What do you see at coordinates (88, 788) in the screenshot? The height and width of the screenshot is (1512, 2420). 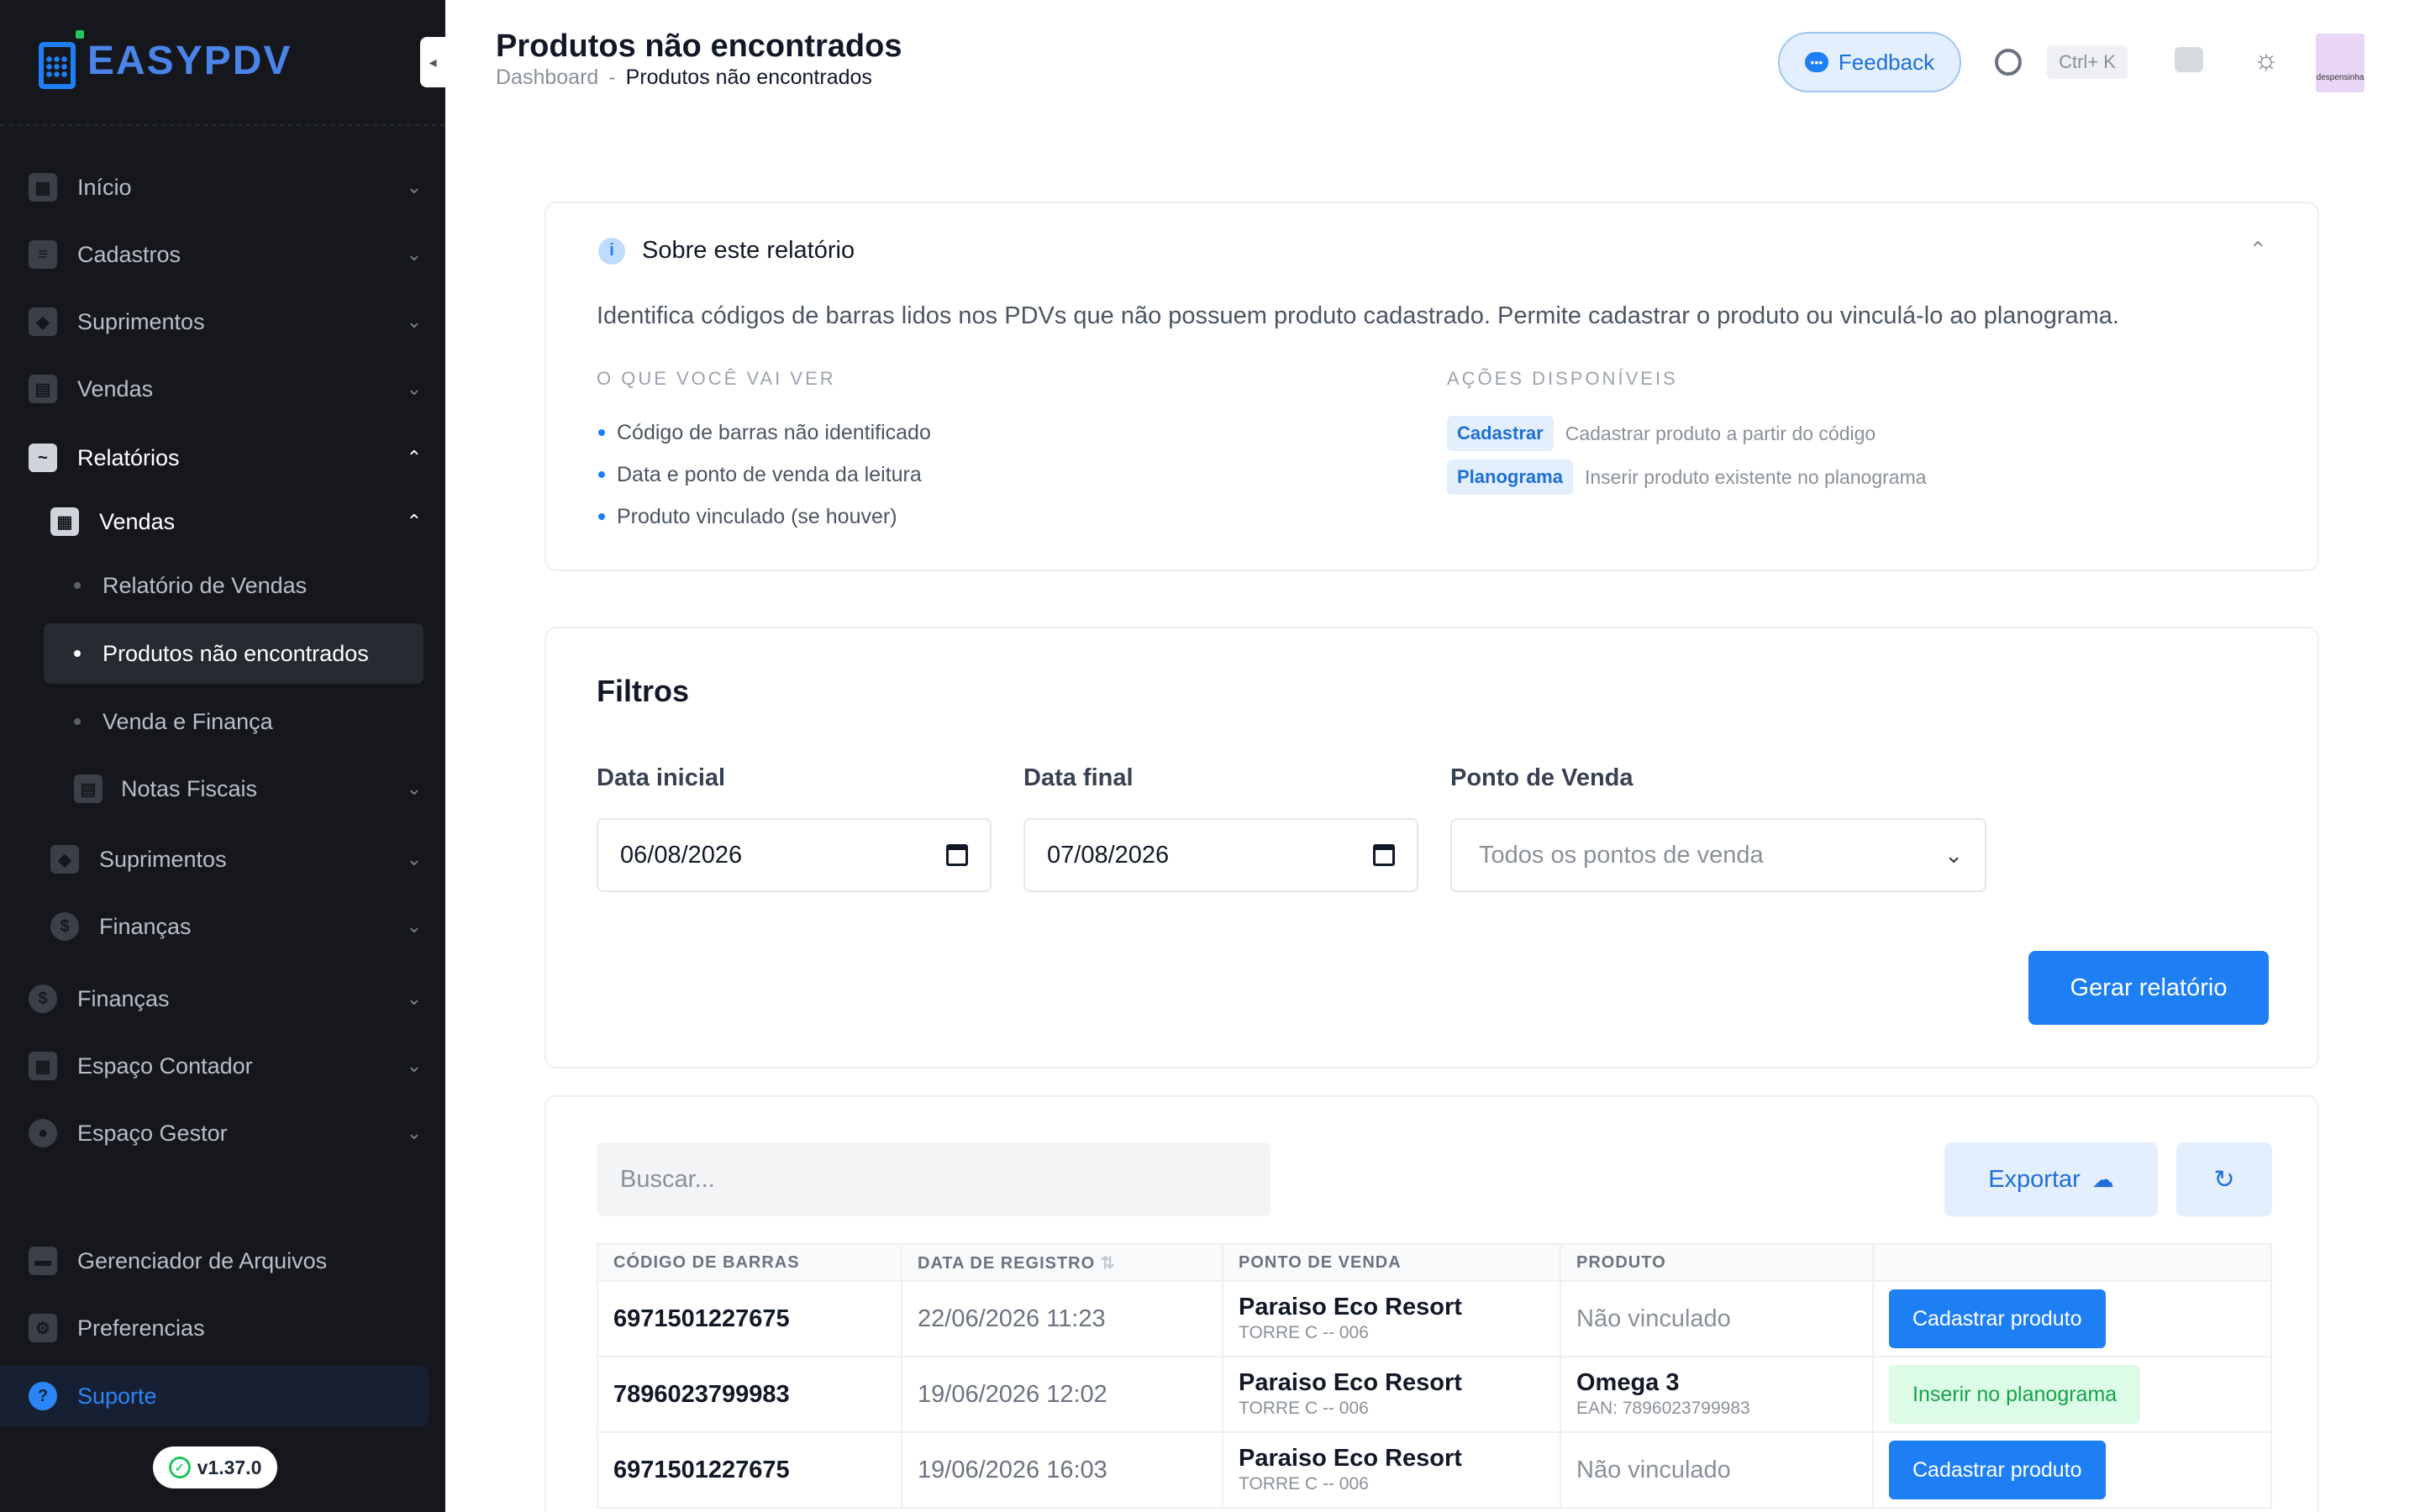 I see `document-icon: ▤` at bounding box center [88, 788].